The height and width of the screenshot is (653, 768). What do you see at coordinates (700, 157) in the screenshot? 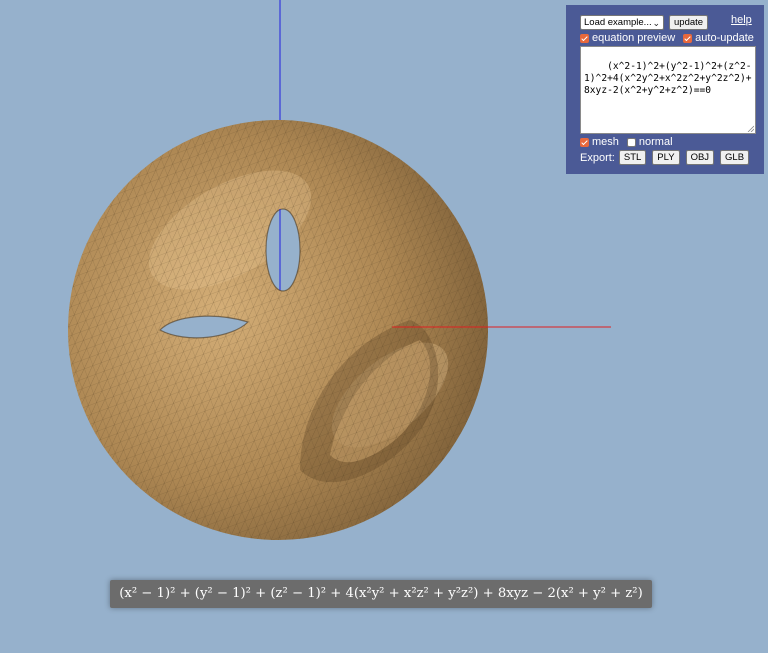
I see `export-obj-button: OBJ` at bounding box center [700, 157].